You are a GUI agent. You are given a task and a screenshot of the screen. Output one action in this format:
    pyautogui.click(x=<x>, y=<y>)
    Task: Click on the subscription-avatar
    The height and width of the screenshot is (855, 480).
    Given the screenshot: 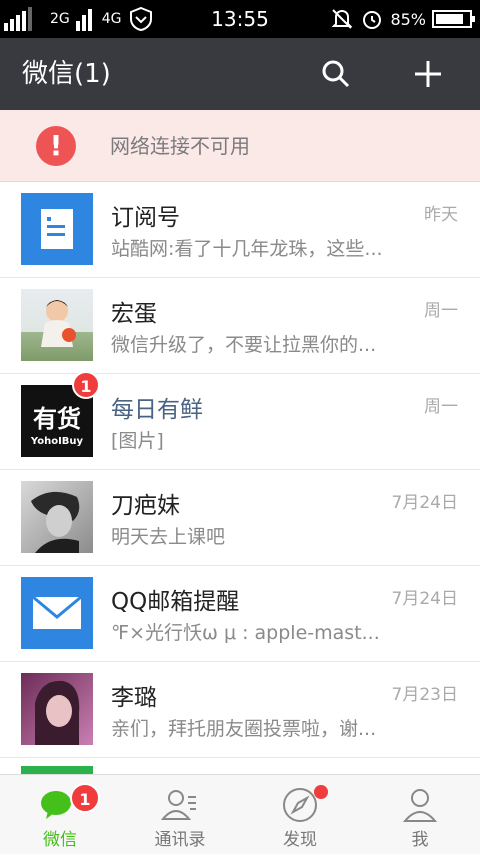 What is the action you would take?
    pyautogui.click(x=57, y=229)
    